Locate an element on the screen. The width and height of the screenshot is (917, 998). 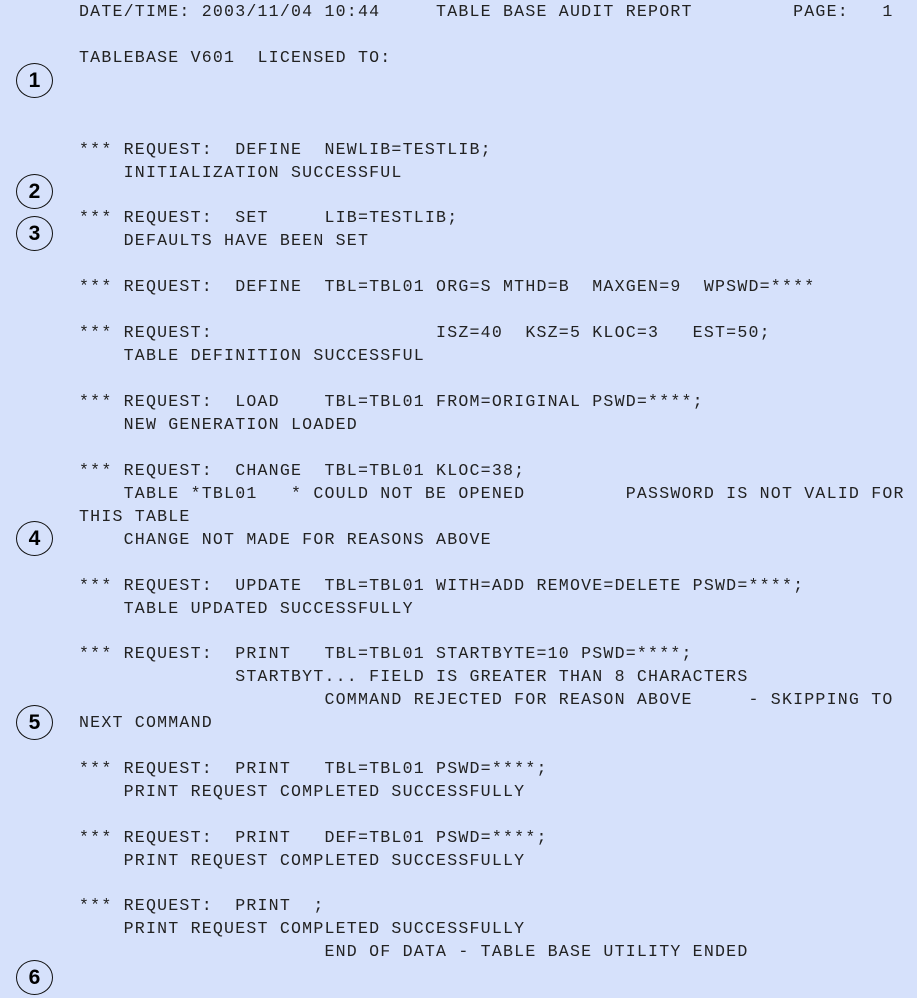
response-defaults-set: DEFAULTS HAVE BEEN SET is located at coordinates (224, 240).